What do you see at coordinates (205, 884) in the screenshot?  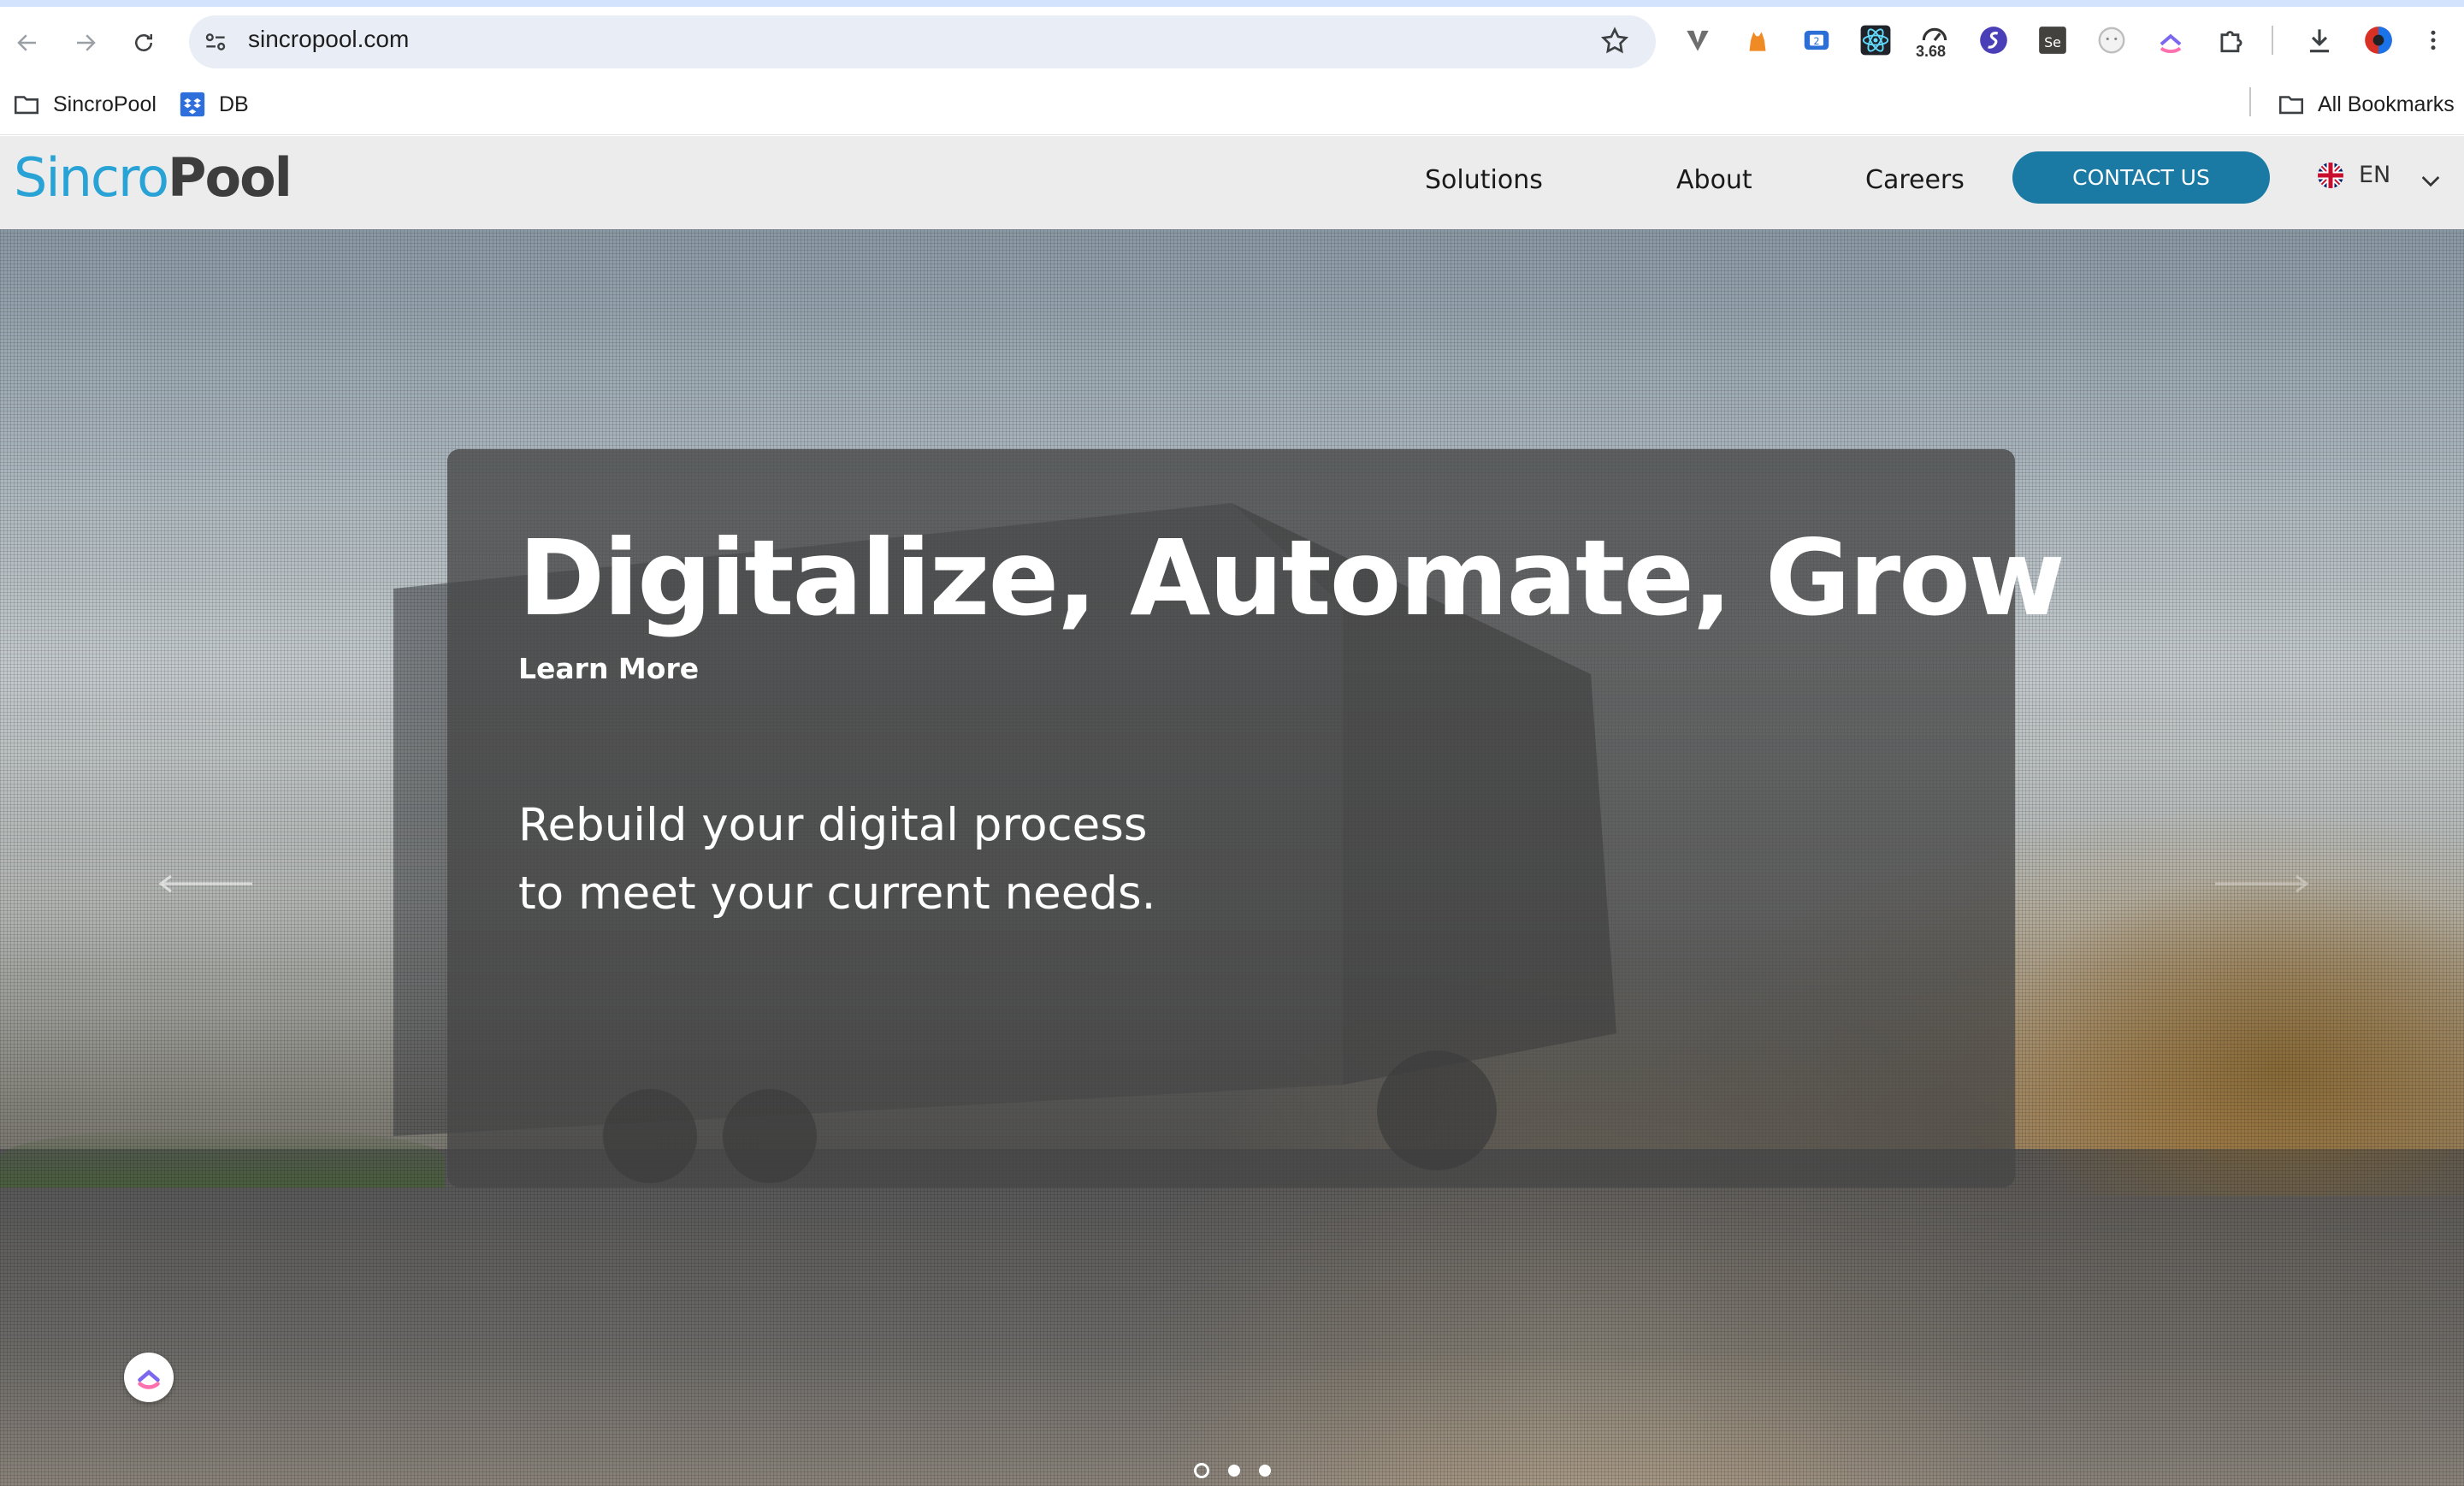 I see `arrow-left-icon` at bounding box center [205, 884].